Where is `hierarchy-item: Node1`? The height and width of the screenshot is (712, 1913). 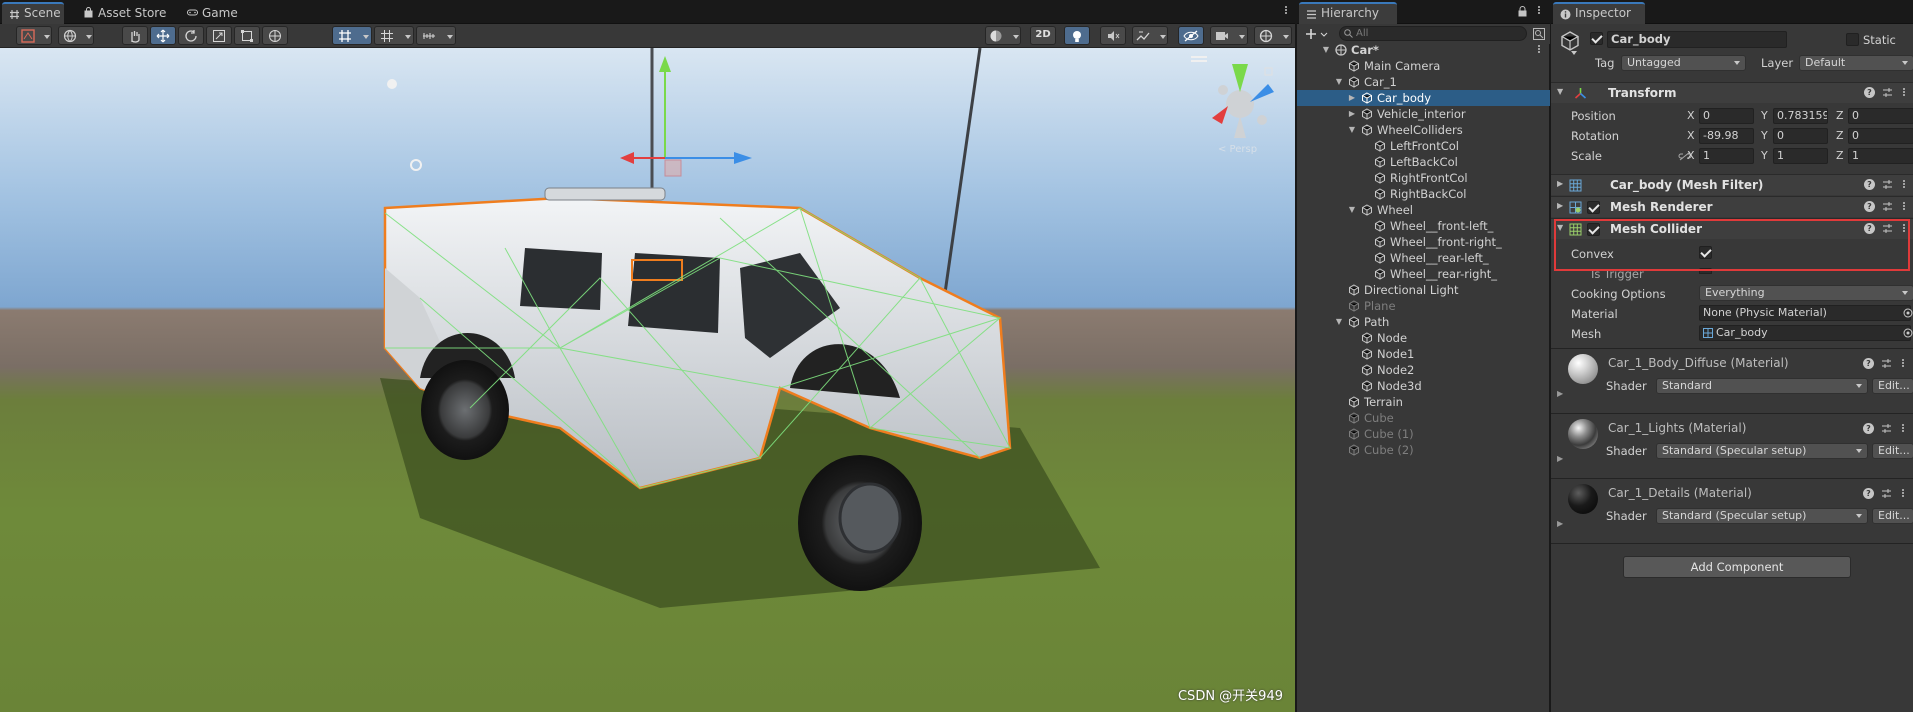
hierarchy-item: Node1 is located at coordinates (1423, 354).